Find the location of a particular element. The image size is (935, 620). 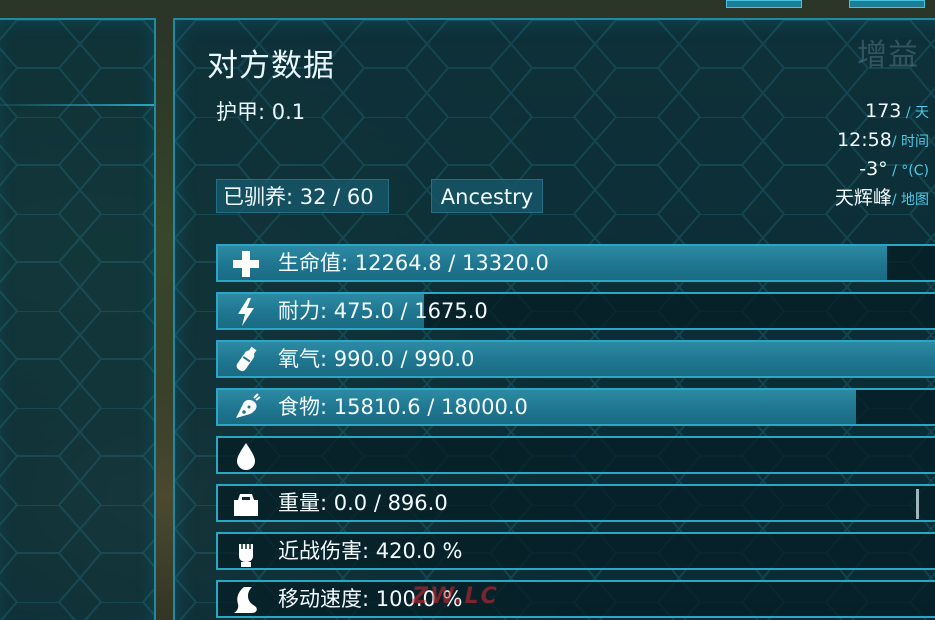

stamina-label: 耐力: 475.0 / 1675.0 is located at coordinates (383, 311).